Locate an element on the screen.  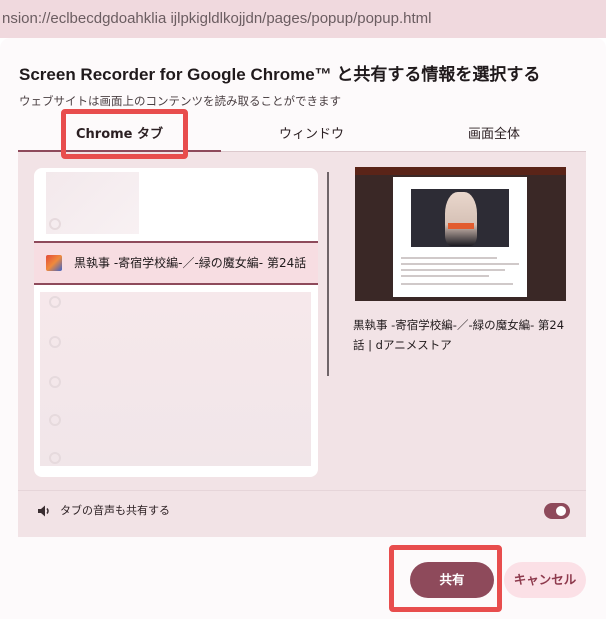
speaker-icon is located at coordinates (43, 511).